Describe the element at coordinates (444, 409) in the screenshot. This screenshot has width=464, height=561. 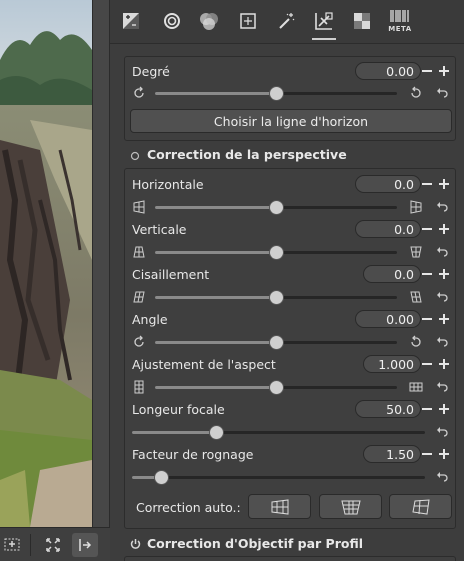
I see `focal-length-plus-button` at that location.